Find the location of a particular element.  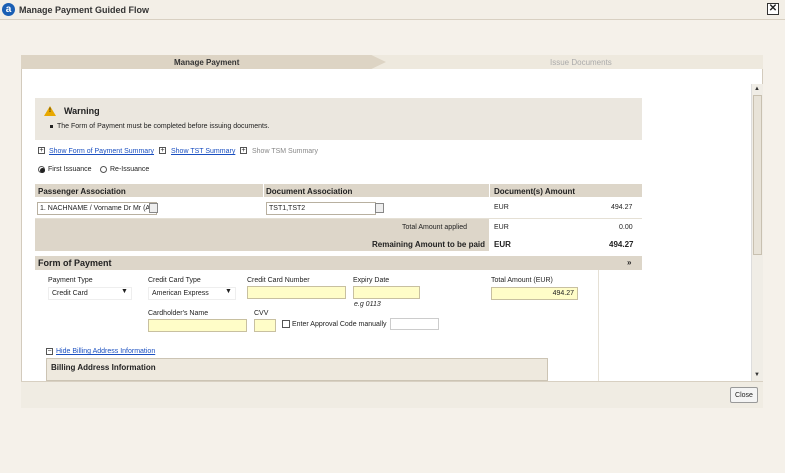

cardholder-input is located at coordinates (197, 325).